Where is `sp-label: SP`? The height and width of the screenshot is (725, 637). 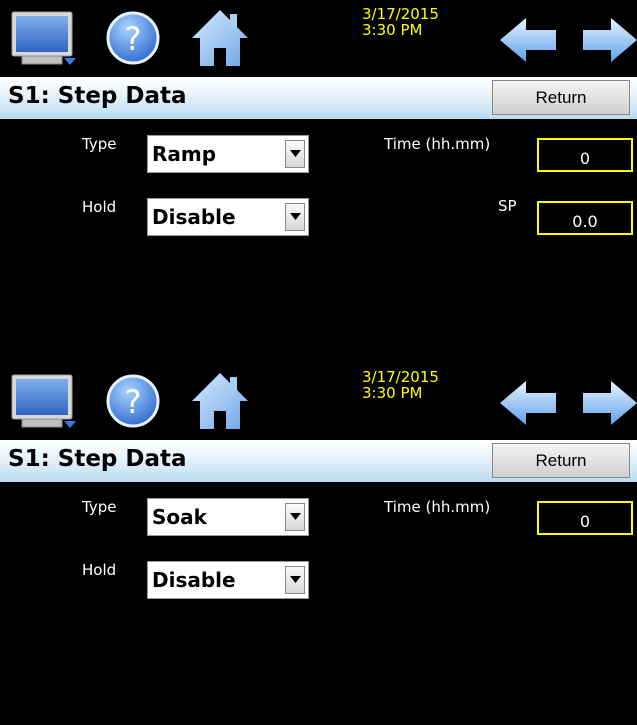 sp-label: SP is located at coordinates (507, 206).